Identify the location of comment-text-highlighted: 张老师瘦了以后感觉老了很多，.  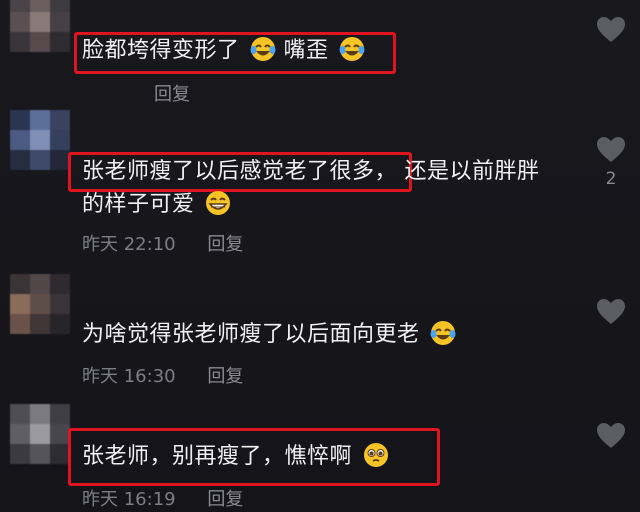
(240, 171).